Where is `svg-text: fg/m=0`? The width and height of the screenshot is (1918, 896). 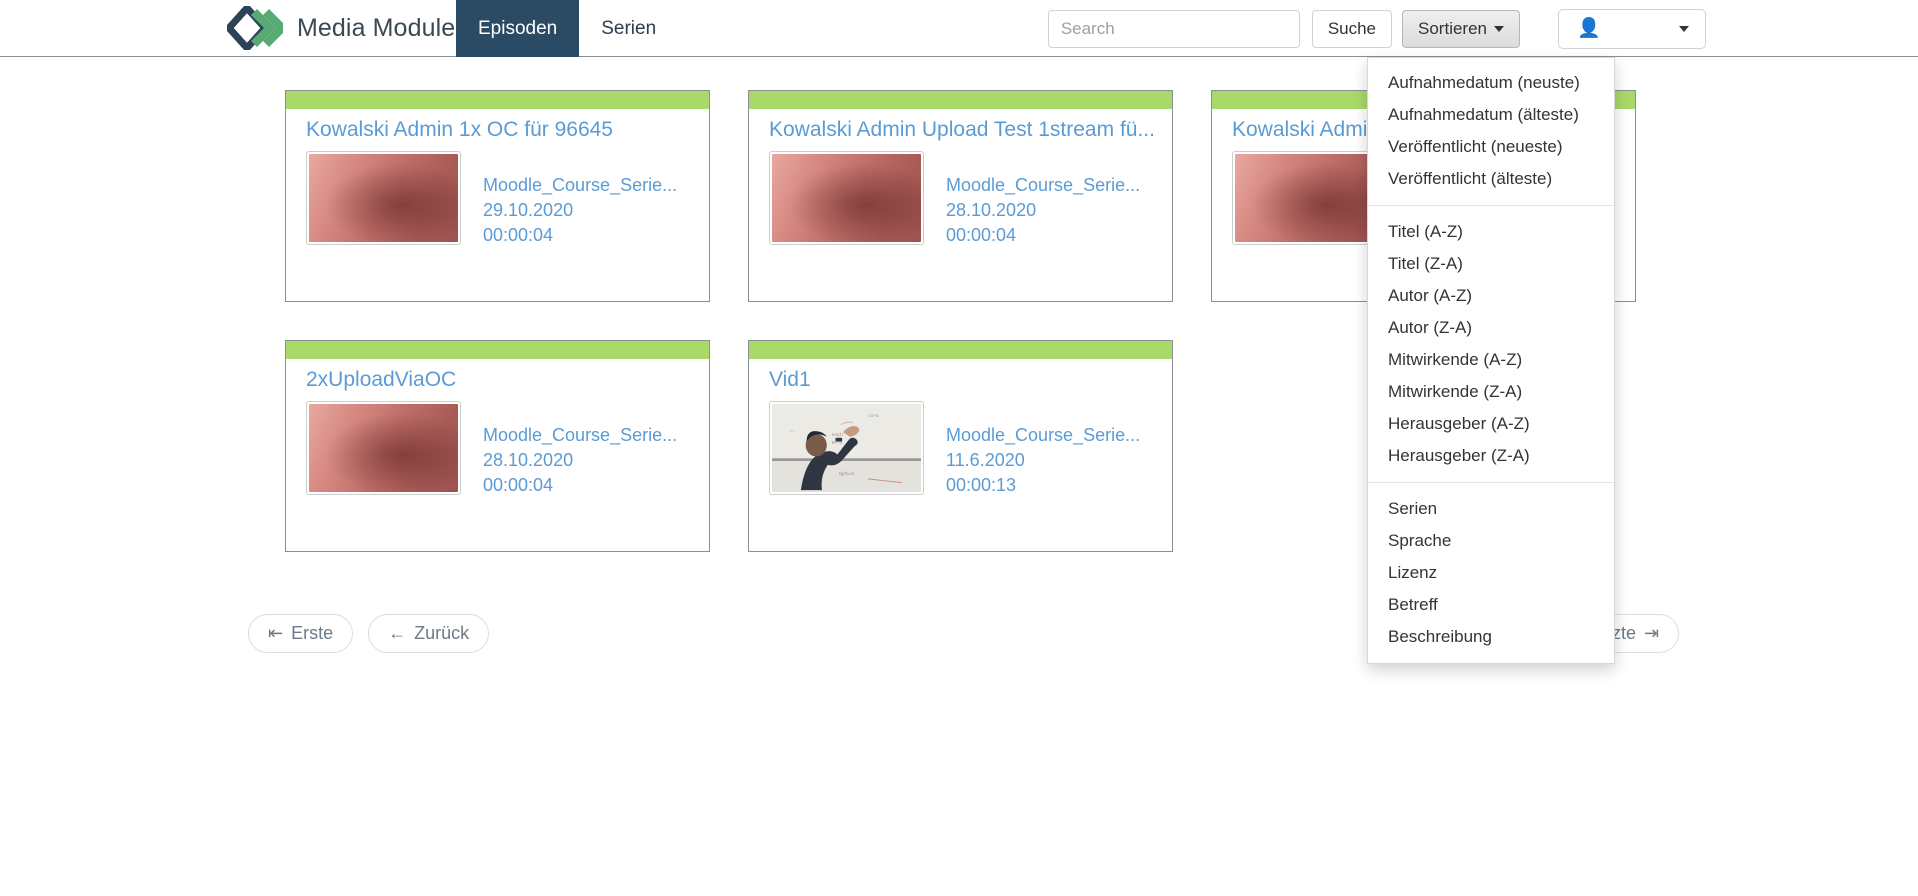 svg-text: fg/m=0 is located at coordinates (846, 474).